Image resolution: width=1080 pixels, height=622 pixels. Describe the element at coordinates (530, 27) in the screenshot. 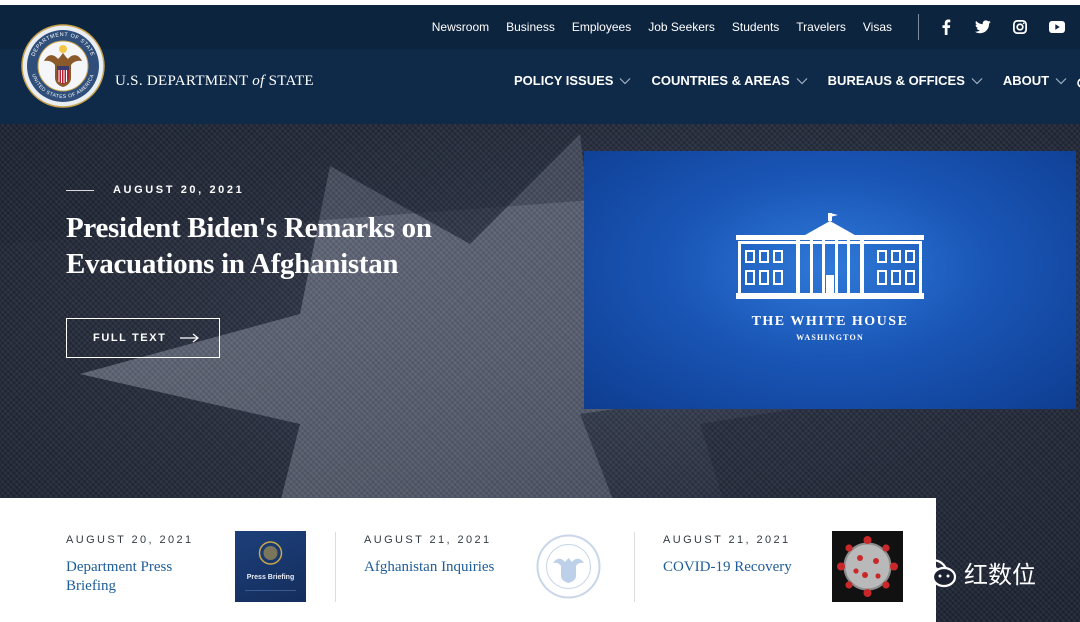

I see `utility-link-business: Business` at that location.